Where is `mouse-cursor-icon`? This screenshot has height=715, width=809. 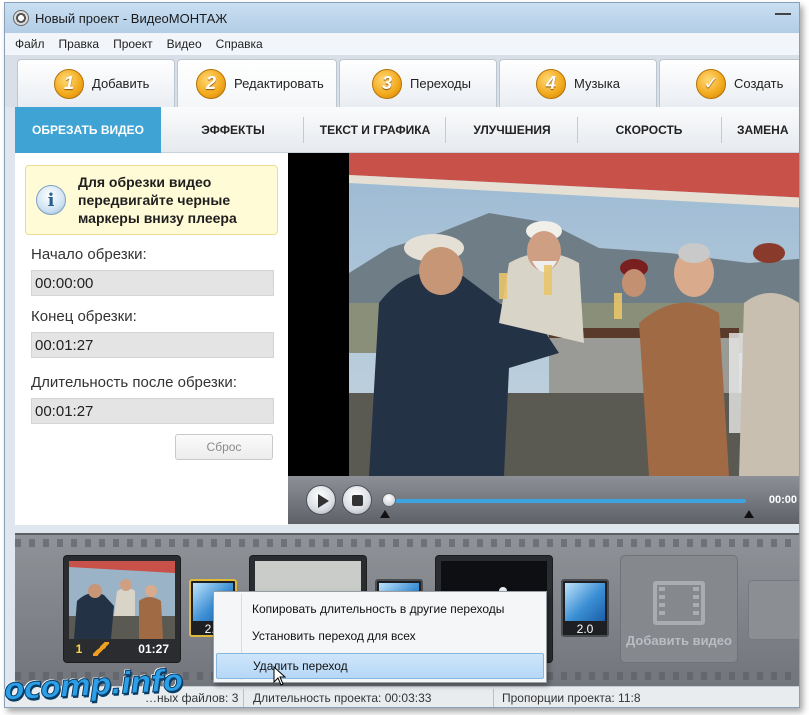
mouse-cursor-icon is located at coordinates (280, 676).